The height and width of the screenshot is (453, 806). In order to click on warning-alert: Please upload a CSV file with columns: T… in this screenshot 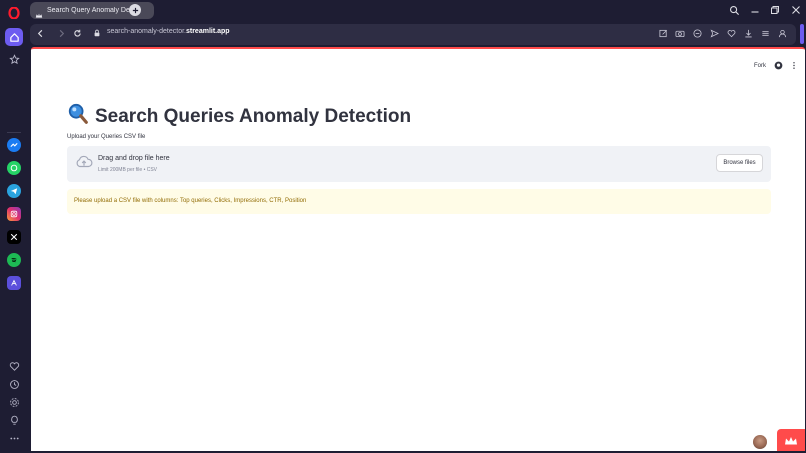, I will do `click(419, 201)`.